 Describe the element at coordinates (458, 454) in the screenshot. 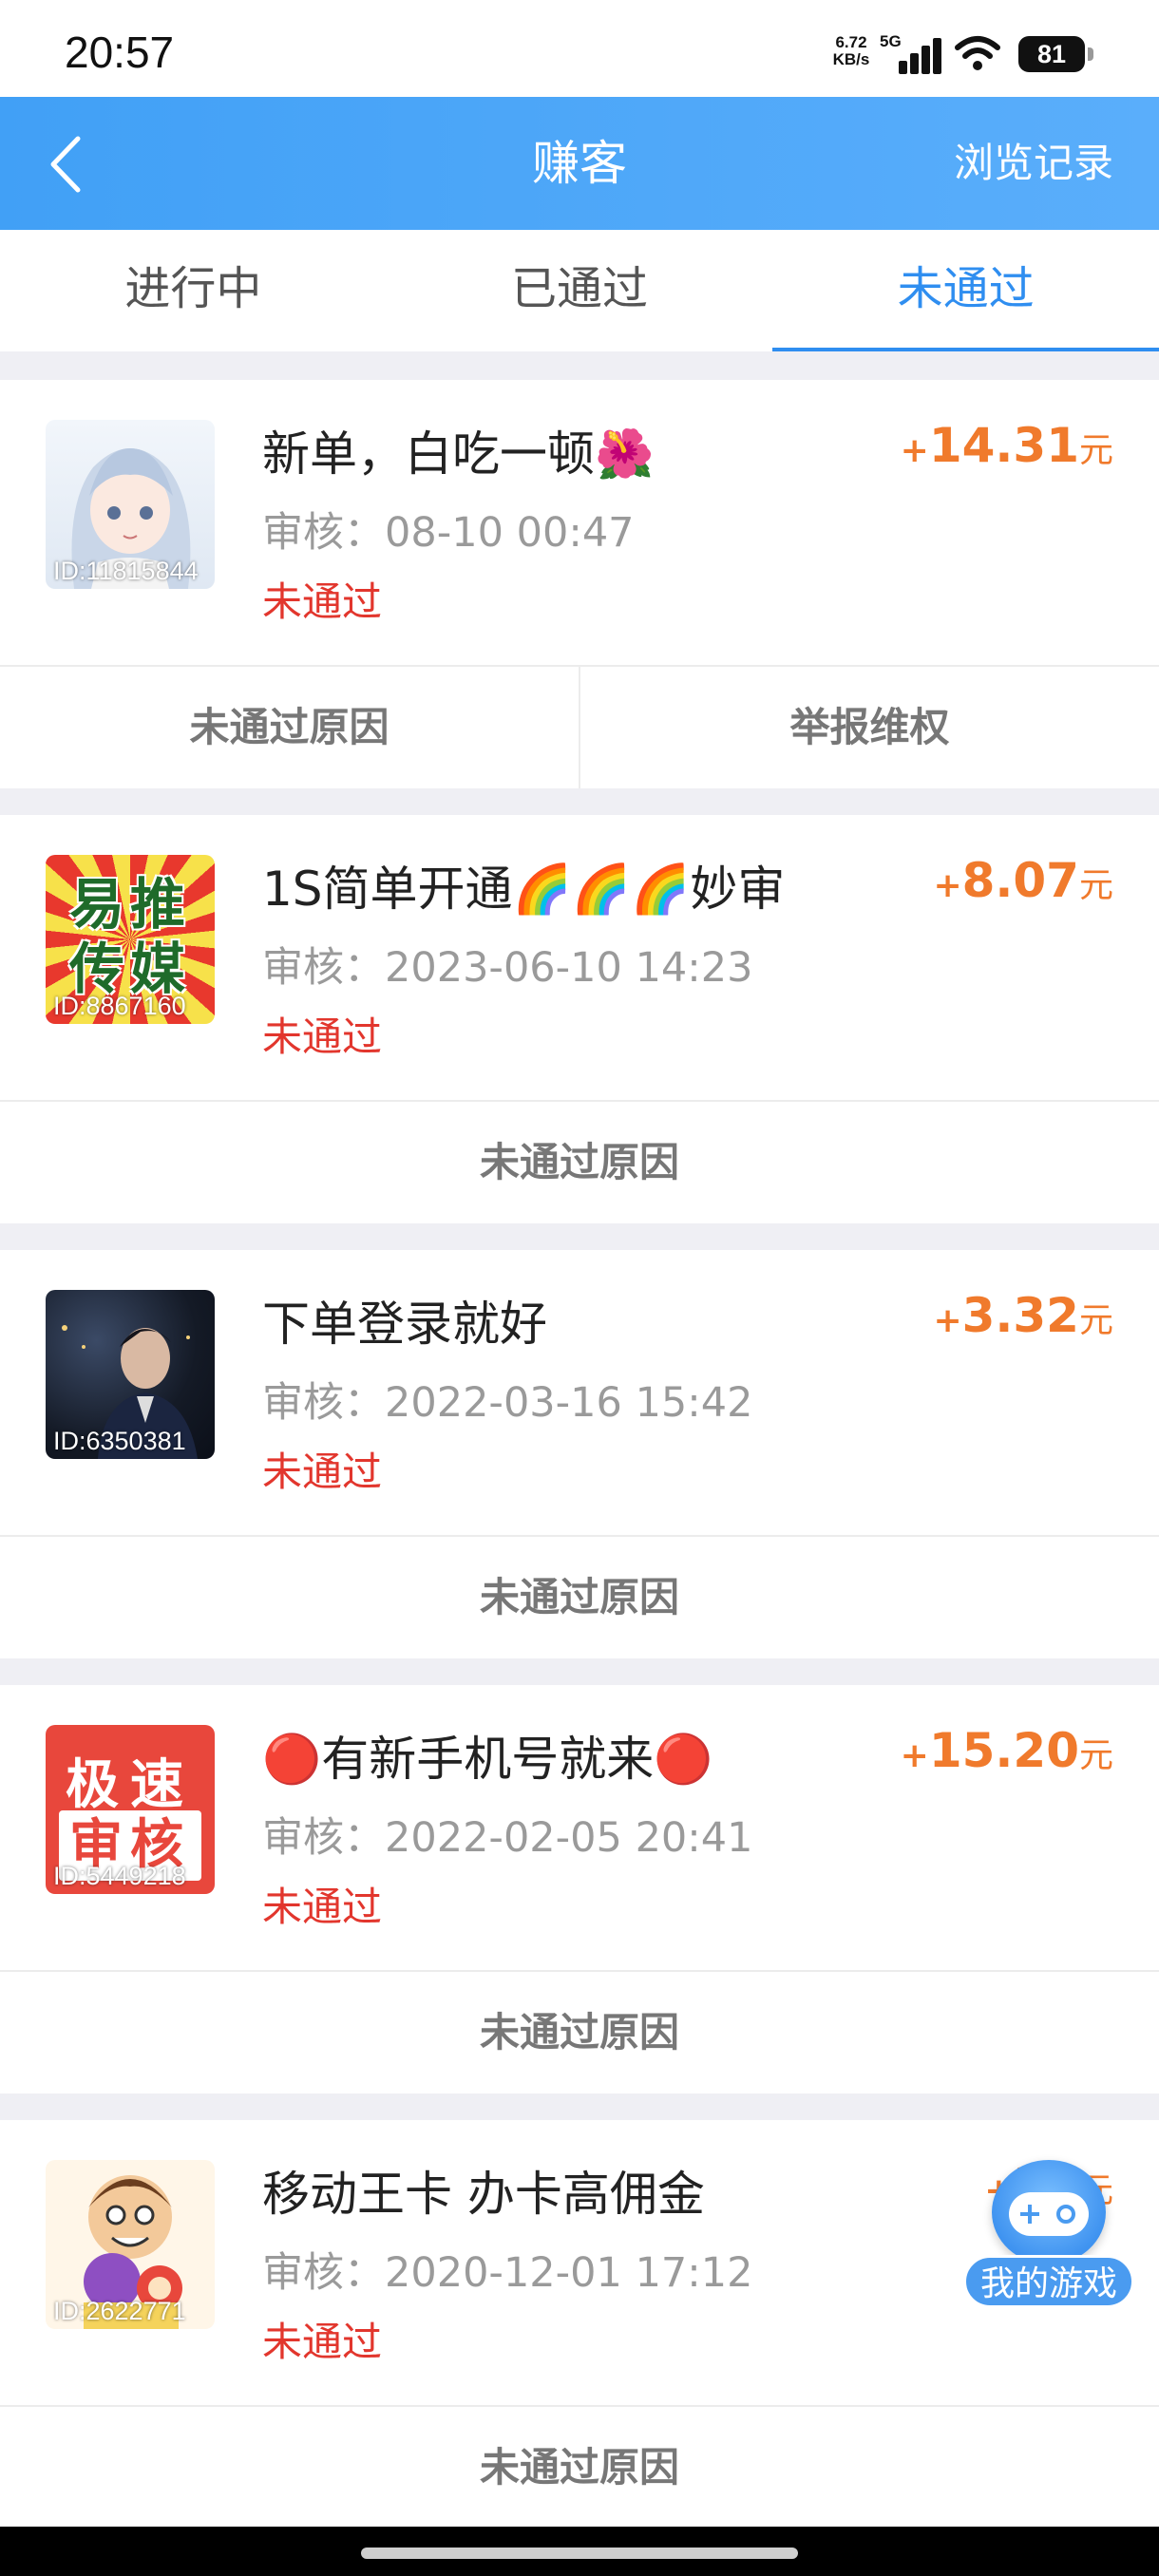

I see `task-title: 新单，白吃一顿🌺` at that location.